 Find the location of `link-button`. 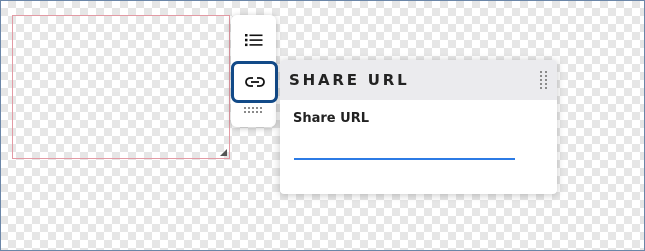

link-button is located at coordinates (254, 82).